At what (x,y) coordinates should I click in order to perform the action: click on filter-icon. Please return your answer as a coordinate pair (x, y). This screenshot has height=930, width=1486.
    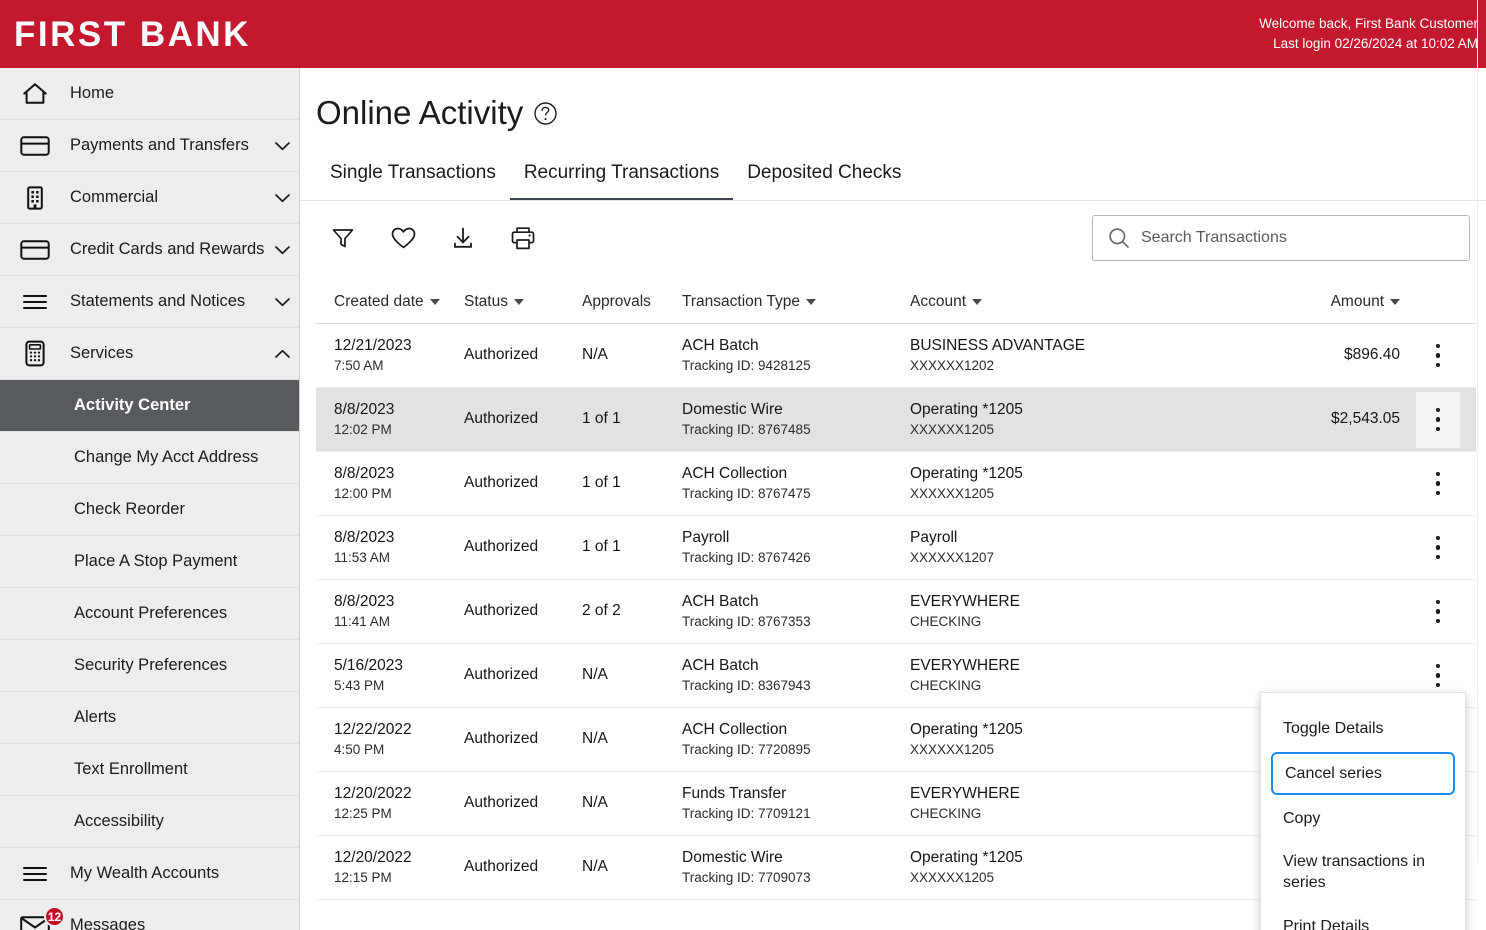
    Looking at the image, I should click on (343, 238).